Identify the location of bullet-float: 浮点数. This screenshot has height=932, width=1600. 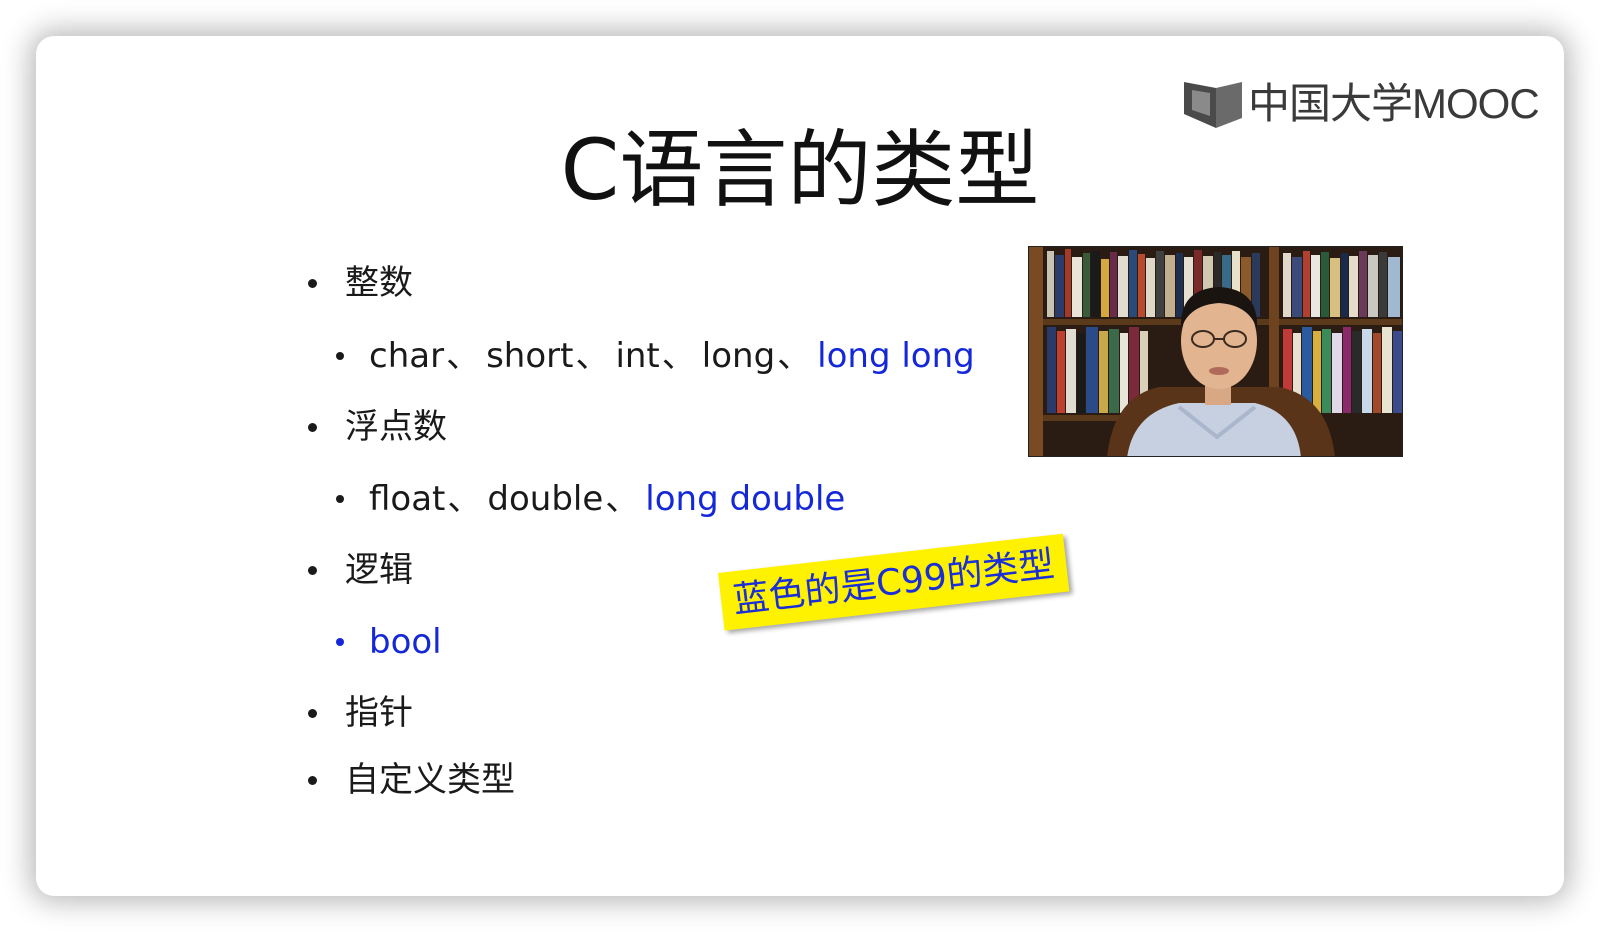
(377, 427).